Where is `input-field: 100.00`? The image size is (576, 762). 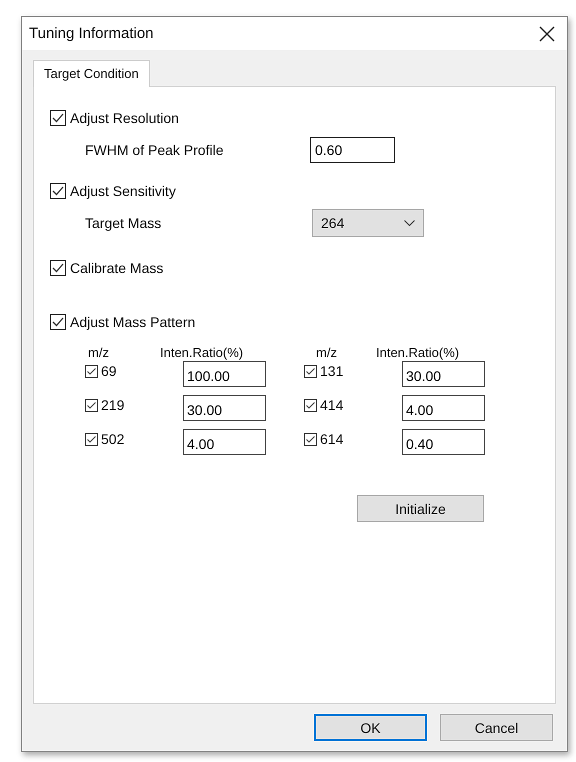
input-field: 100.00 is located at coordinates (224, 374).